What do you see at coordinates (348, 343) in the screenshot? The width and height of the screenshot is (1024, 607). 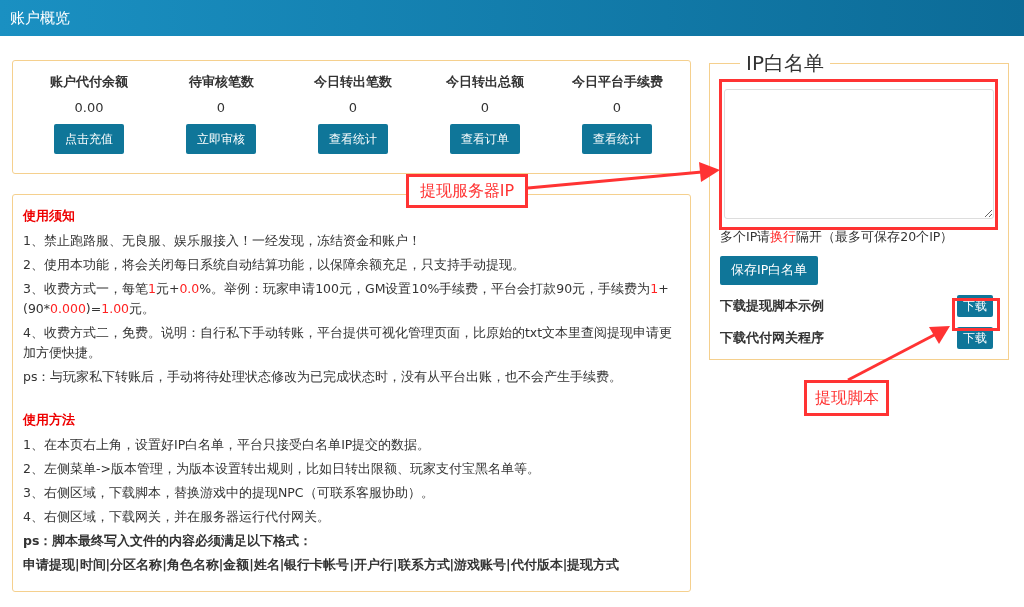 I see `notice-text: 4、收费方式二，免费。说明：自行私下手动转账，平台提供可视化管理页面，比原始的txt文本里查阅提现申请更加方便快捷。` at bounding box center [348, 343].